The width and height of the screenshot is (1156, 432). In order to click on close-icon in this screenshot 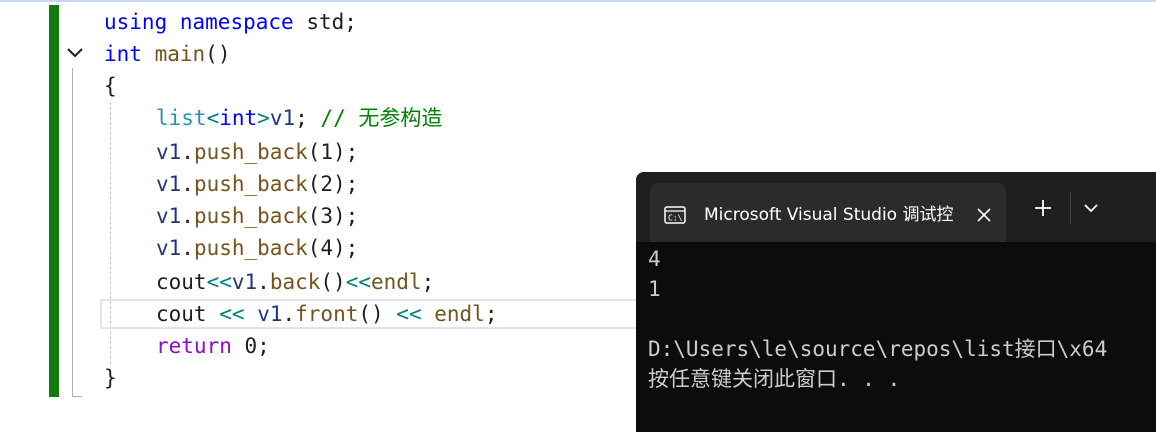, I will do `click(984, 215)`.